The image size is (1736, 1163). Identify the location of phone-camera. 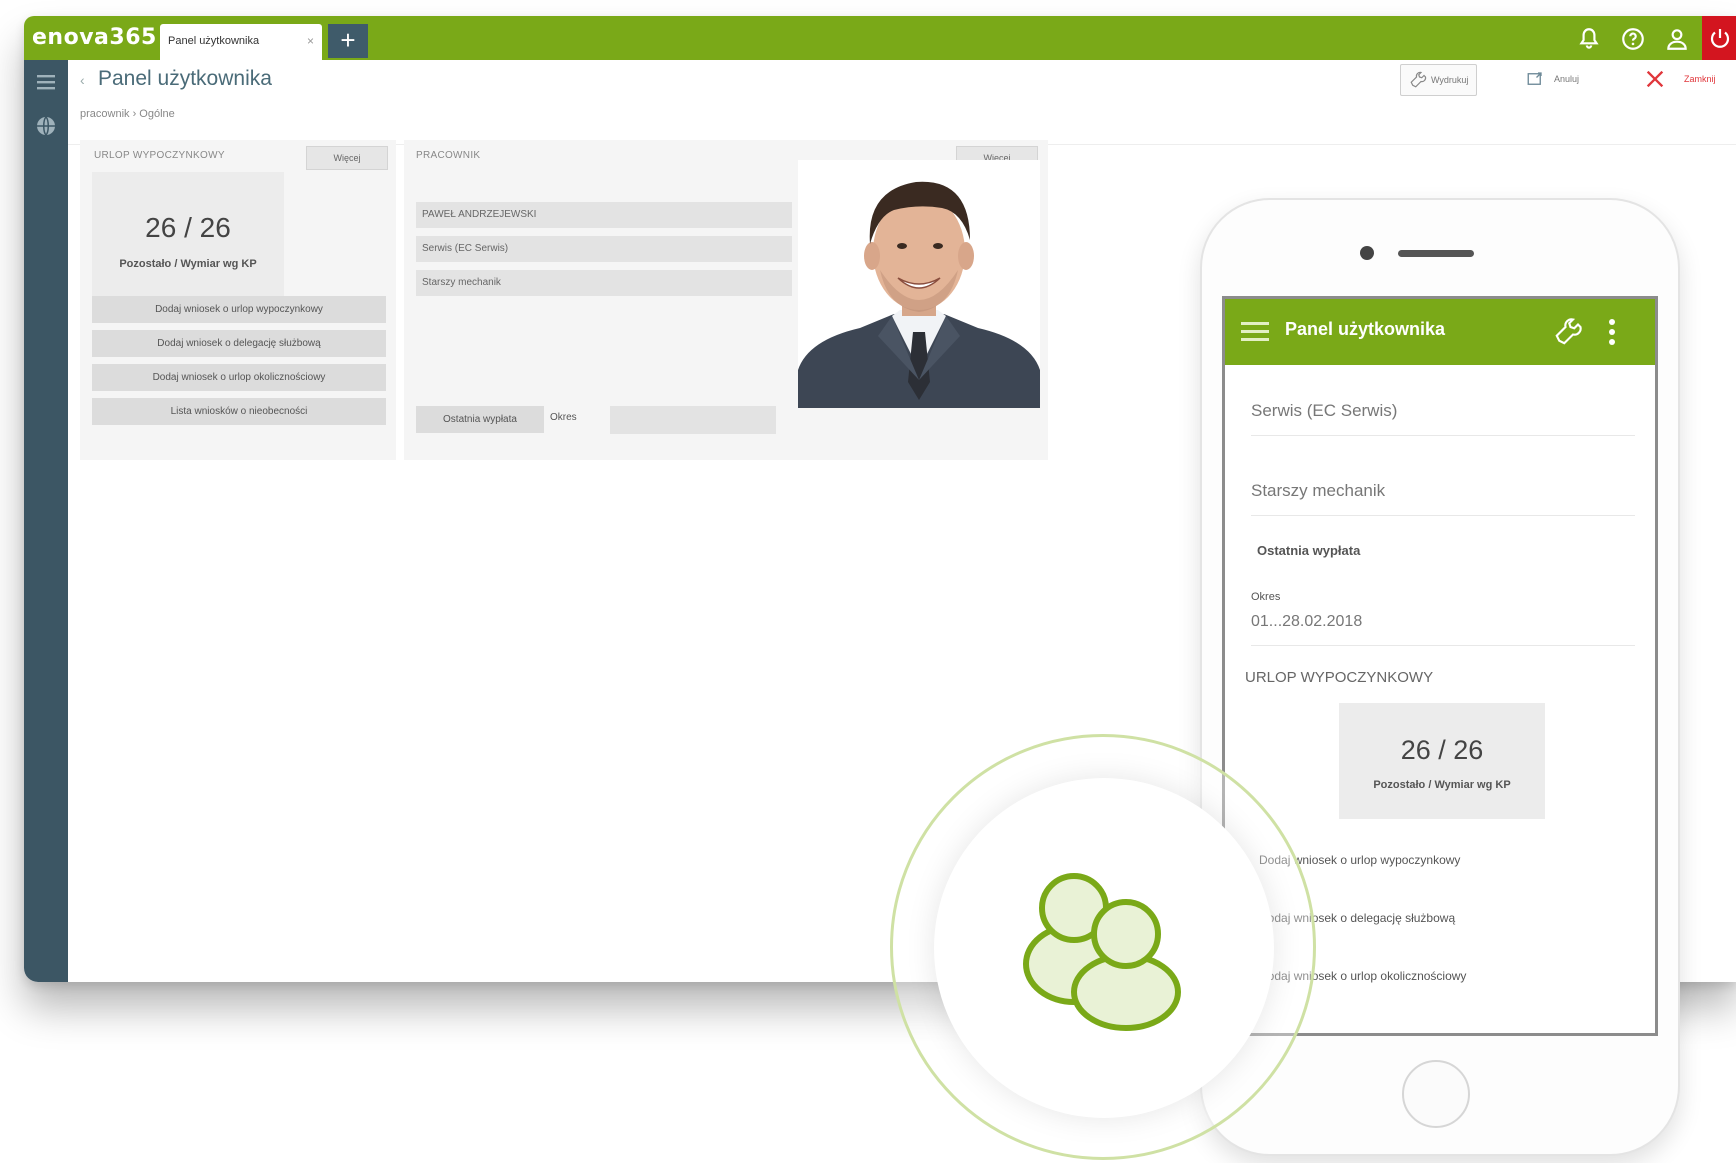
(1367, 253).